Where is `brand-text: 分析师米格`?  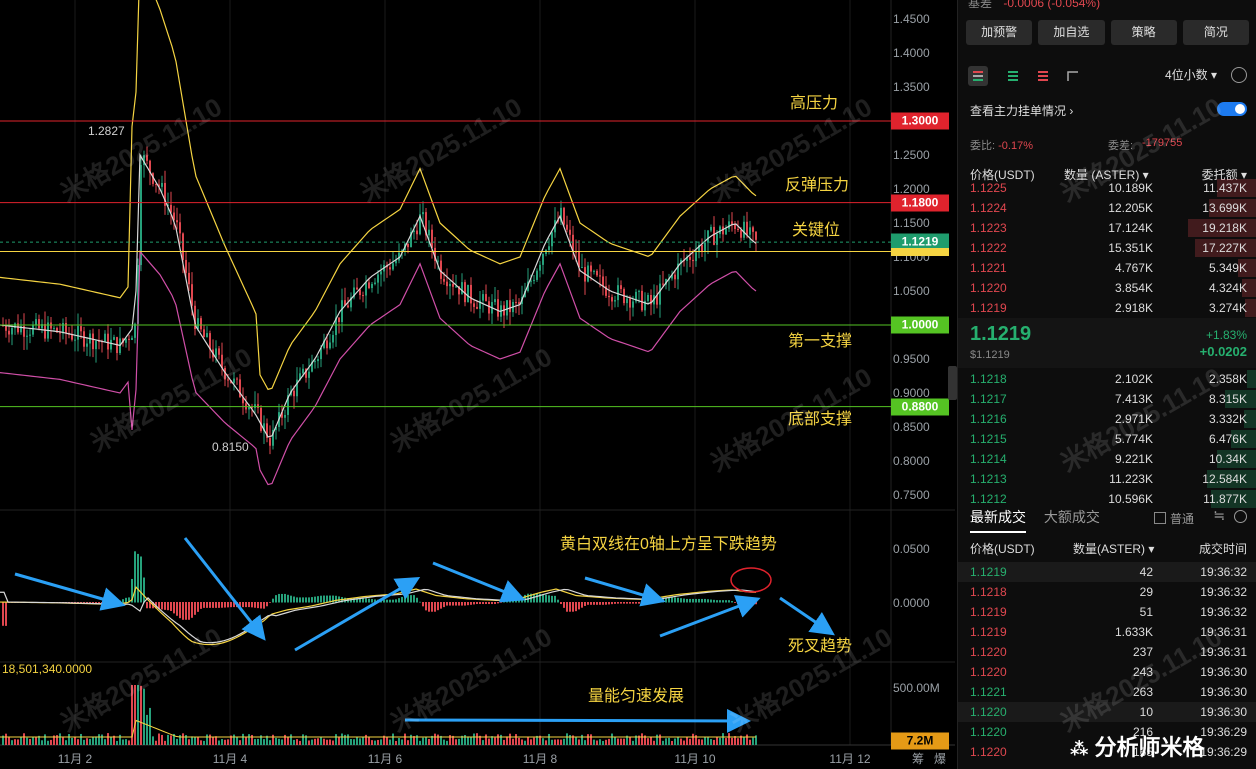 brand-text: 分析师米格 is located at coordinates (1149, 747).